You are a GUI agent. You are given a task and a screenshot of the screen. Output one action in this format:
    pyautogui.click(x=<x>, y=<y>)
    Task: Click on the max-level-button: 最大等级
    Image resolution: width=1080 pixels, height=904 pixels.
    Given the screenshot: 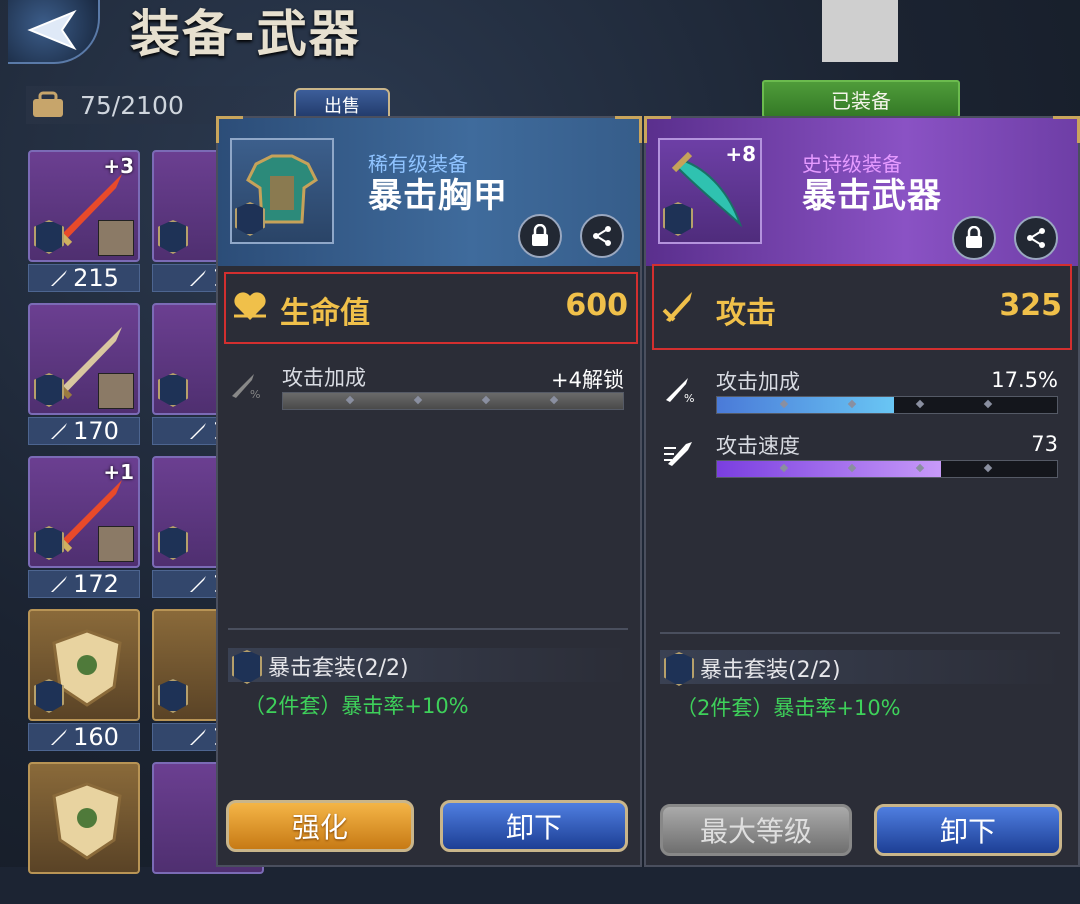 What is the action you would take?
    pyautogui.click(x=756, y=830)
    